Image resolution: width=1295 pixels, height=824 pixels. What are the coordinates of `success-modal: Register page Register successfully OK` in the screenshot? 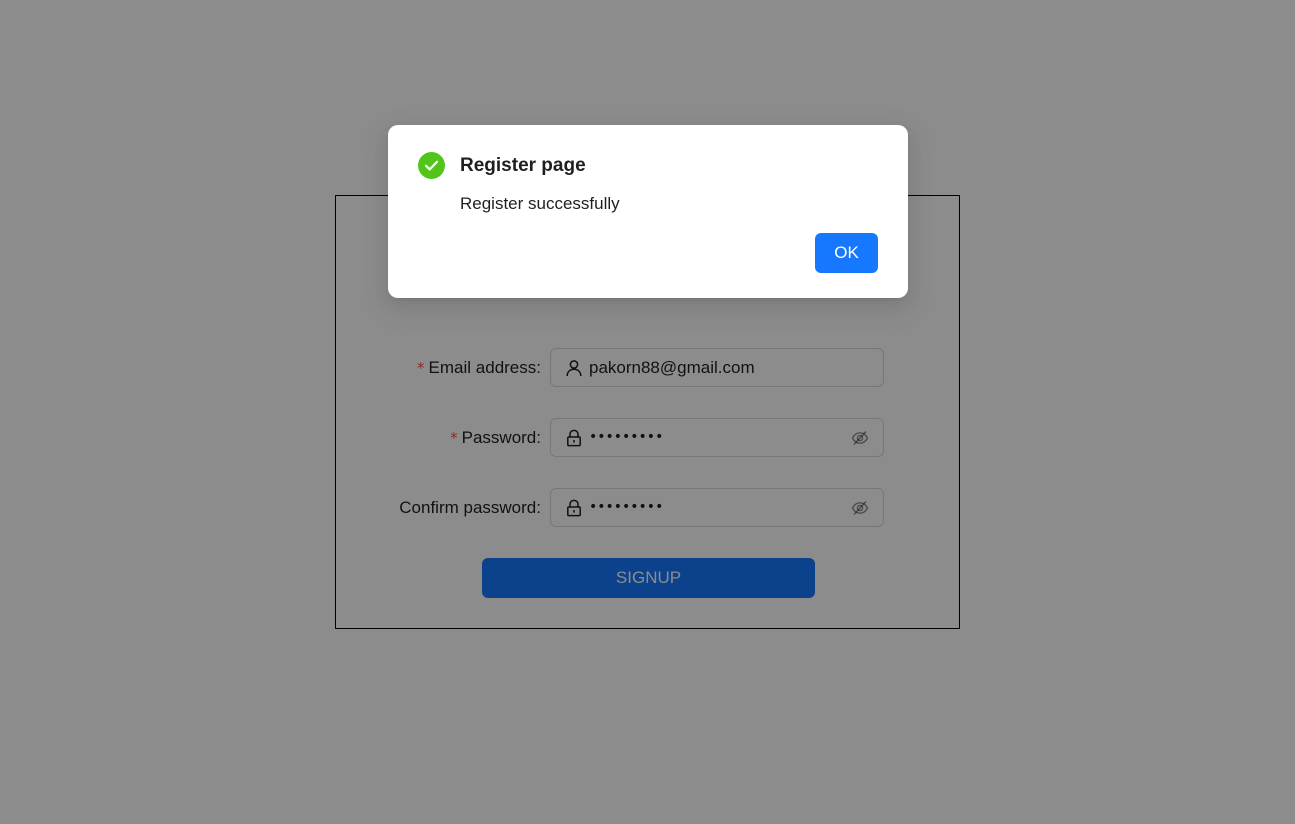 It's located at (648, 211).